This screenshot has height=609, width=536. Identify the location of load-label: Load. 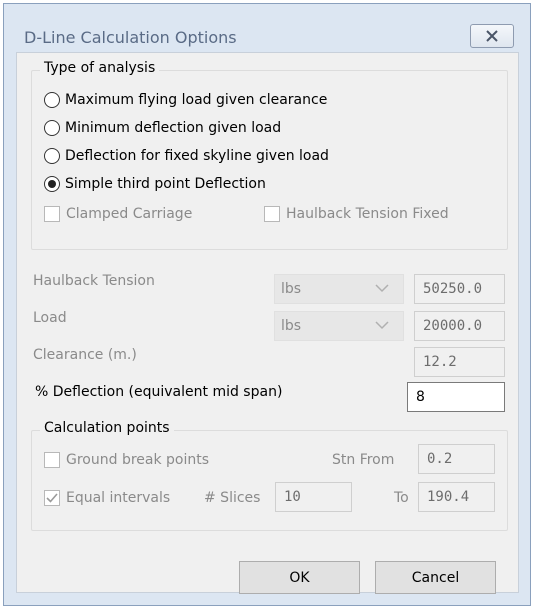
(50, 318).